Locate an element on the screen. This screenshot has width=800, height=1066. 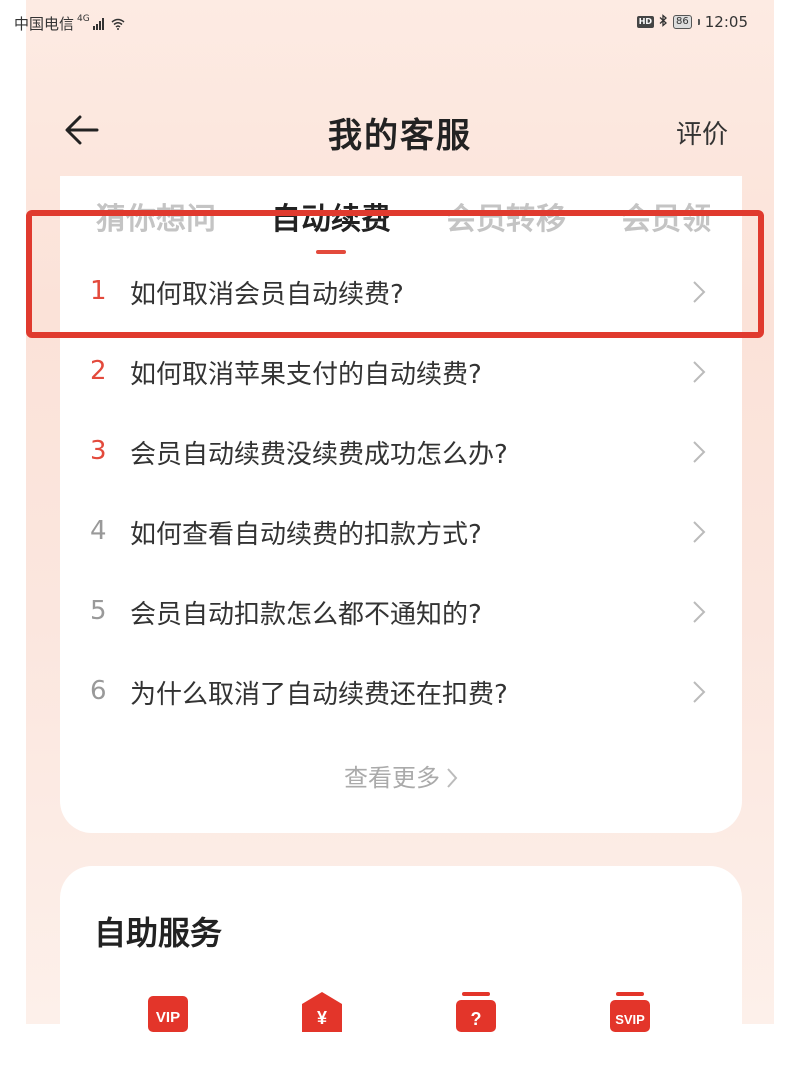
faq-number: 4 is located at coordinates (98, 531).